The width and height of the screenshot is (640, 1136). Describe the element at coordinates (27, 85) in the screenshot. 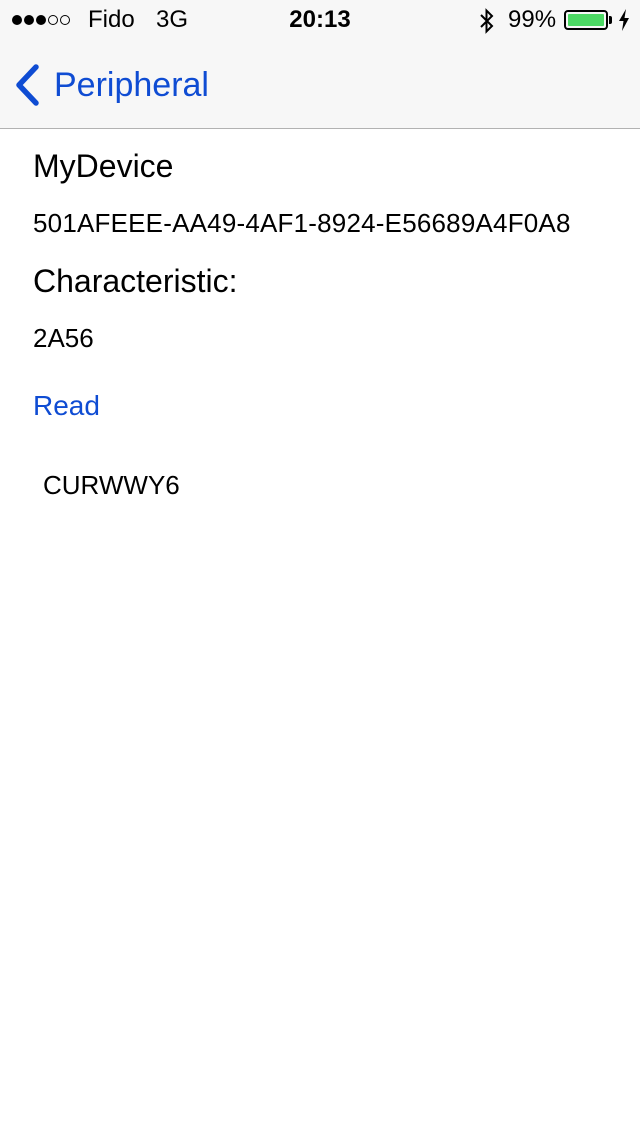

I see `chevron-left-icon` at that location.